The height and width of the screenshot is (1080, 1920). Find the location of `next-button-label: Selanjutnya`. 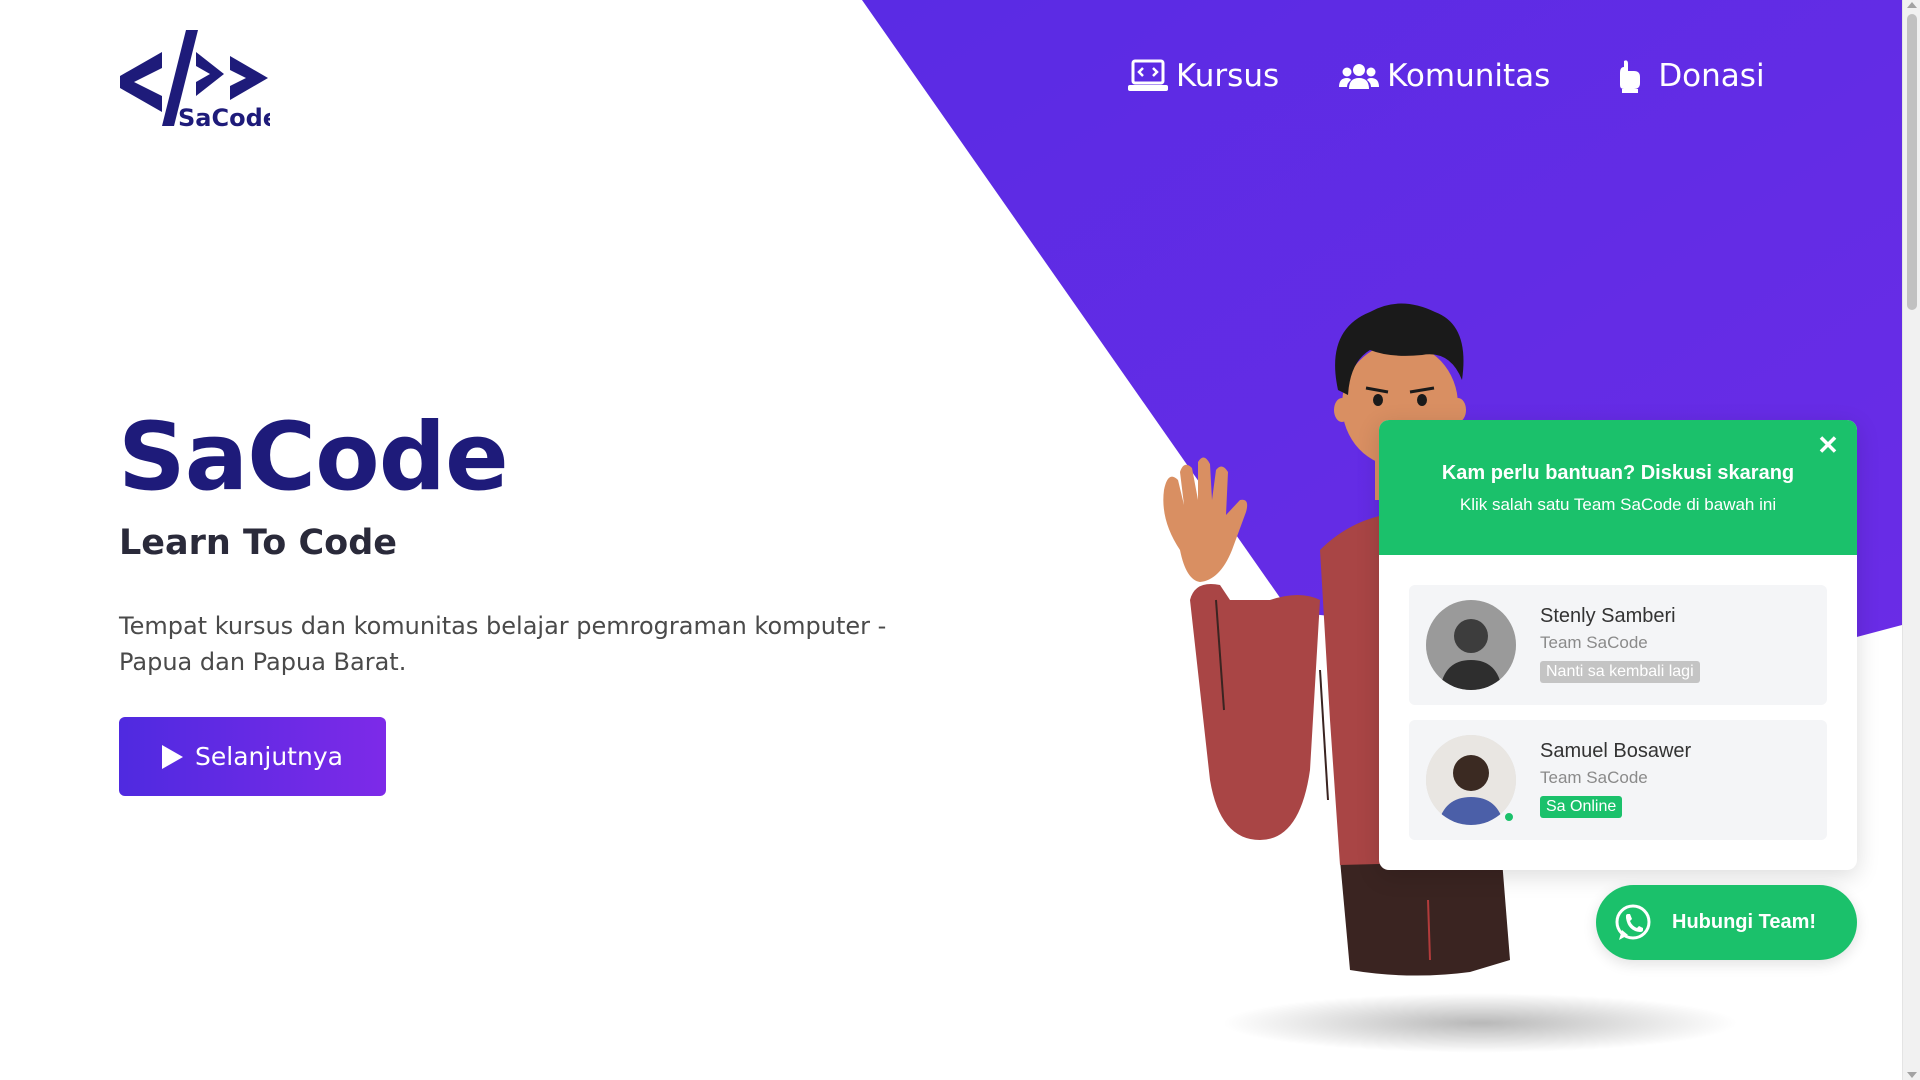

next-button-label: Selanjutnya is located at coordinates (269, 756).